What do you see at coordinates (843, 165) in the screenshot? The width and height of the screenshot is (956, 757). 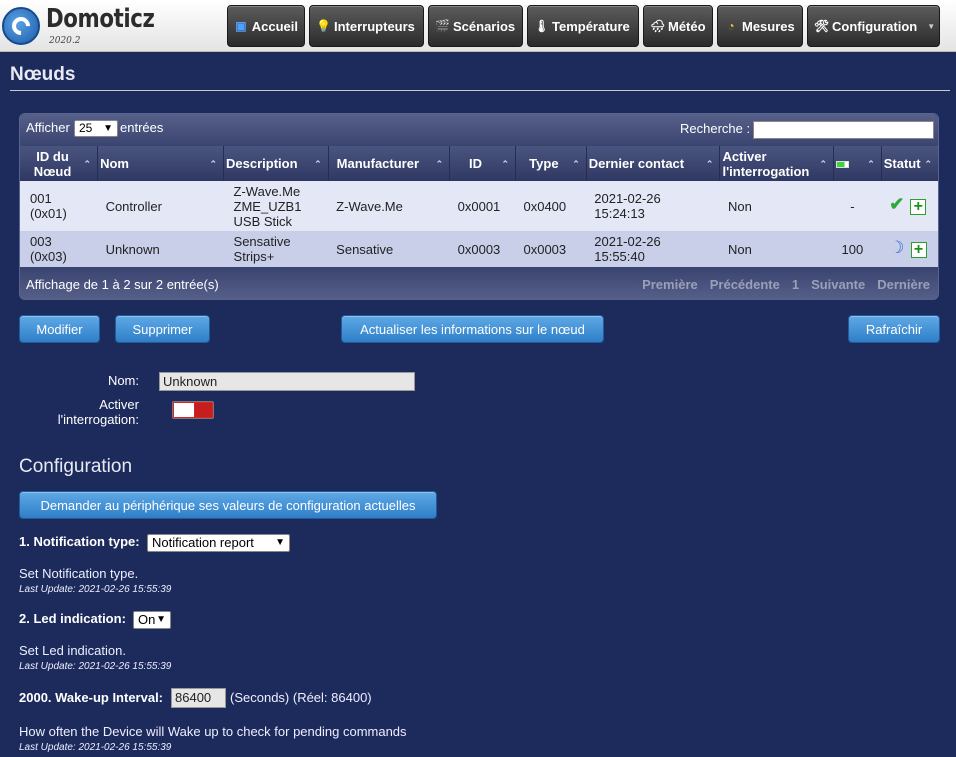 I see `battery-icon` at bounding box center [843, 165].